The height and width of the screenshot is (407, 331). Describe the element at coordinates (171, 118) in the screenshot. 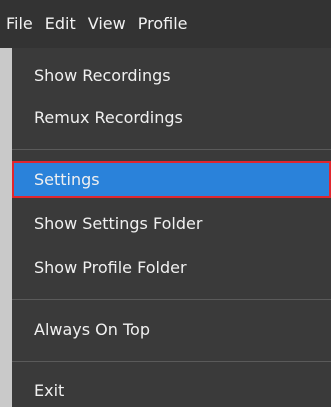

I see `menu-item-remux-recordings: Remux Recordings` at that location.